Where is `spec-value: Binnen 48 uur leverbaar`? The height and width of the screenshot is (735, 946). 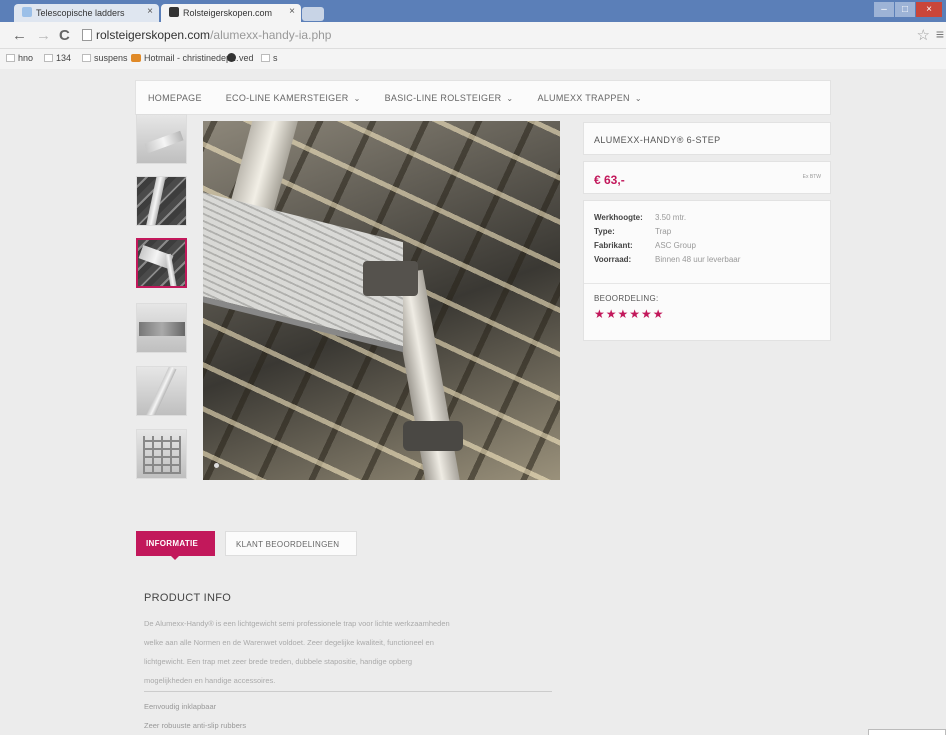 spec-value: Binnen 48 uur leverbaar is located at coordinates (698, 259).